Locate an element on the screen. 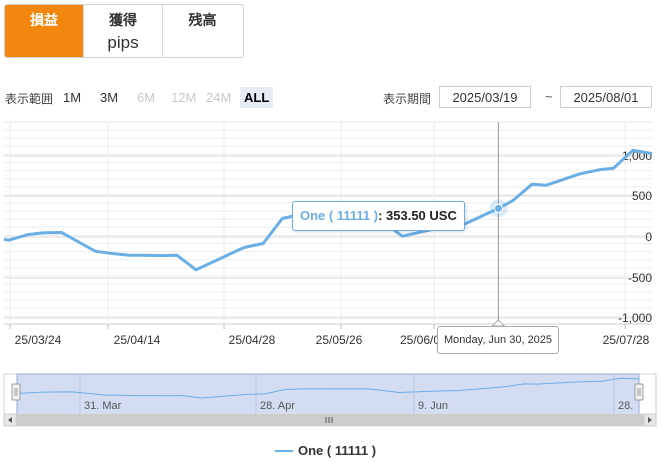  navigator-handle-left is located at coordinates (16, 392).